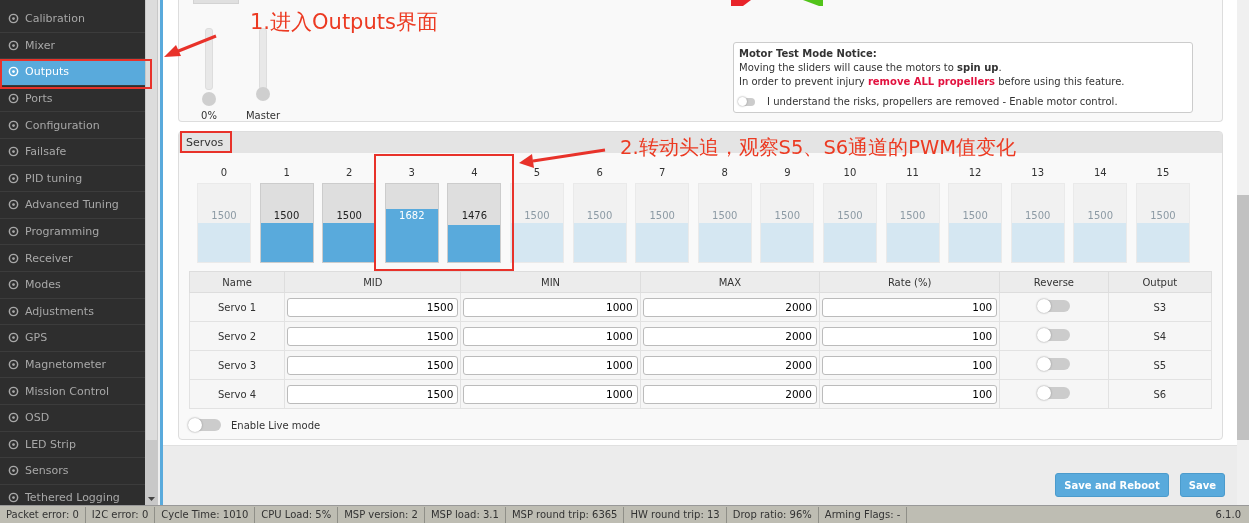 The image size is (1249, 523). What do you see at coordinates (932, 82) in the screenshot?
I see `notice-text: In order to prevent injury remove ALL propellers before using this feature.` at bounding box center [932, 82].